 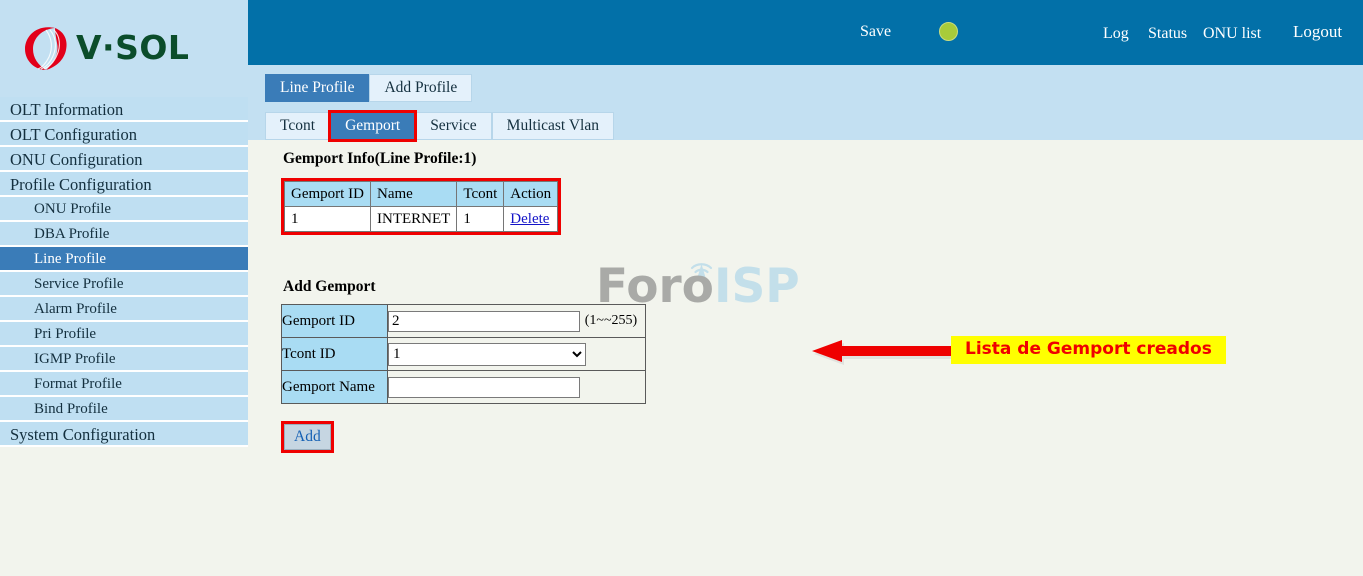 What do you see at coordinates (124, 409) in the screenshot?
I see `sidebar-item-bind-profile: Bind Profile` at bounding box center [124, 409].